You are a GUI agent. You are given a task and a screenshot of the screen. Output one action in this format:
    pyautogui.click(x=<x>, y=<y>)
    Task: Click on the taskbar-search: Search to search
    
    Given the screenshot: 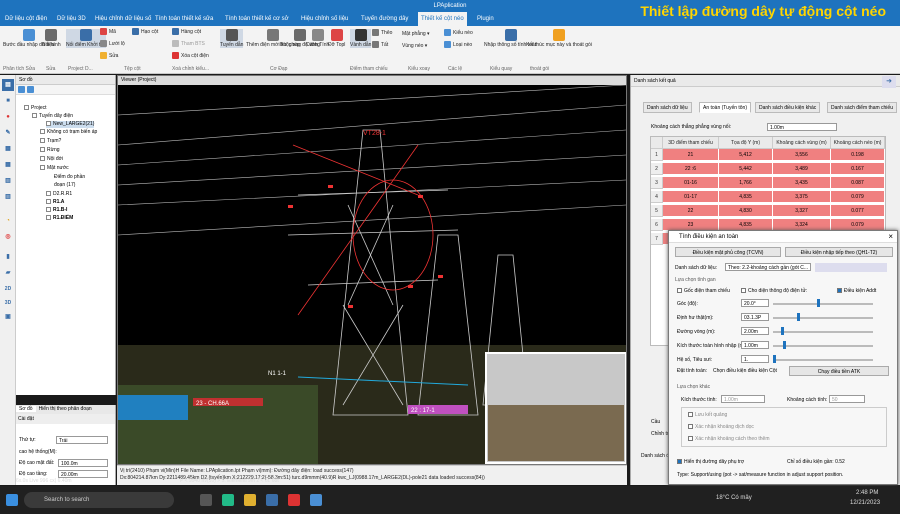 What is the action you would take?
    pyautogui.click(x=99, y=500)
    